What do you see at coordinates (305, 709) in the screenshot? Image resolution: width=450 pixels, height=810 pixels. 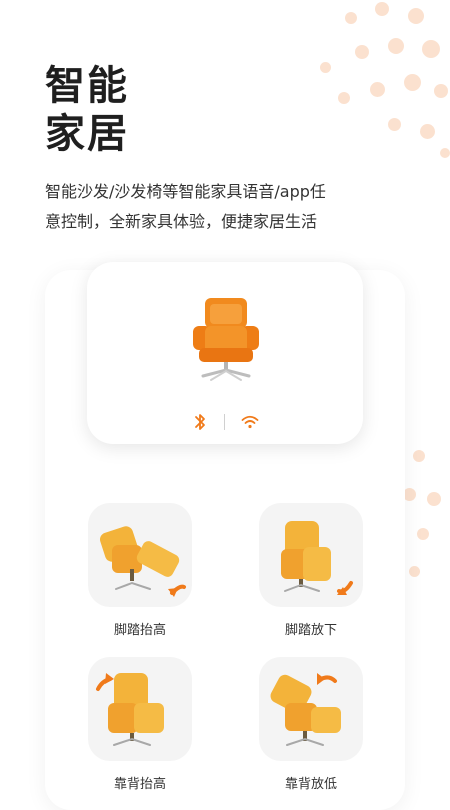 I see `backrest-lower-icon` at bounding box center [305, 709].